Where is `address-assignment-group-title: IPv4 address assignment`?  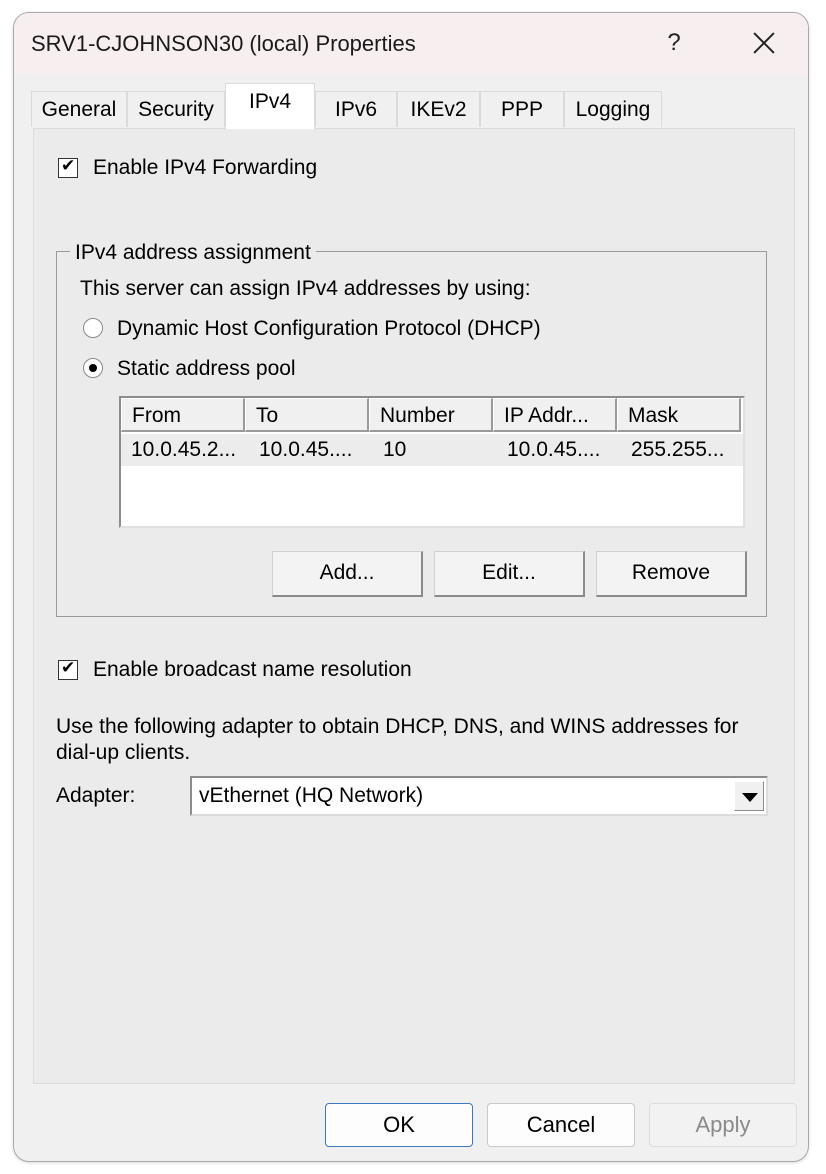
address-assignment-group-title: IPv4 address assignment is located at coordinates (193, 253).